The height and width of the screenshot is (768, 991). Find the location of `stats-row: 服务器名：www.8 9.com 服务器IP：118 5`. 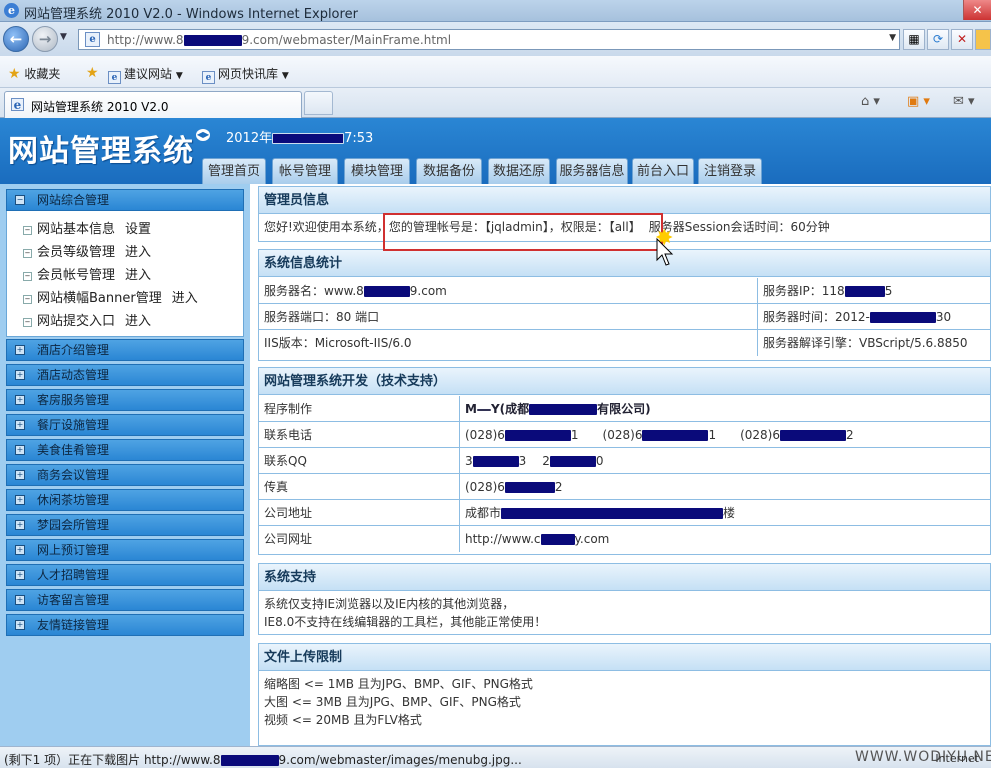

stats-row: 服务器名：www.8 9.com 服务器IP：118 5 is located at coordinates (624, 291).